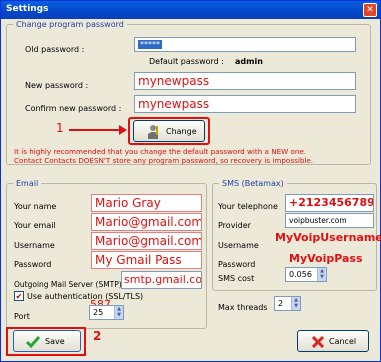 Image resolution: width=381 pixels, height=362 pixels. I want to click on email-password-field: My Gmail Pass, so click(146, 260).